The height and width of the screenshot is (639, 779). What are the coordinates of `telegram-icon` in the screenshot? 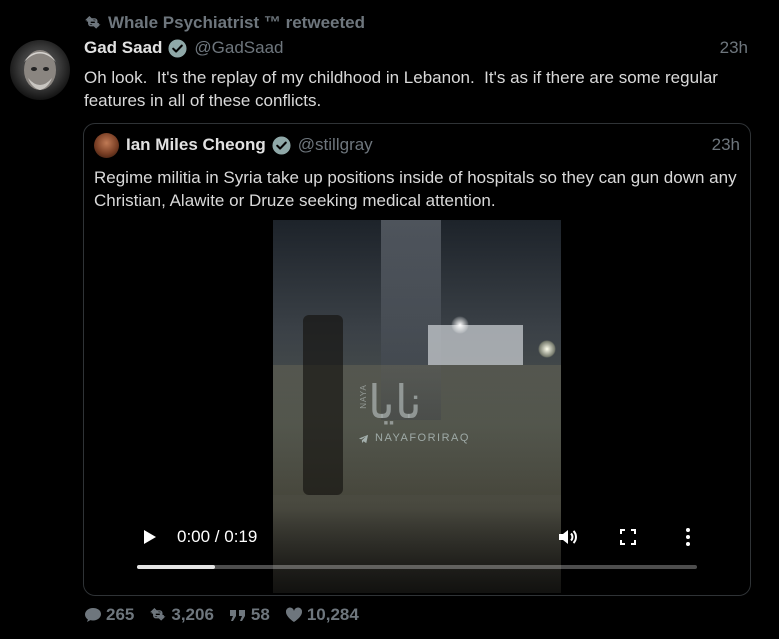 It's located at (363, 438).